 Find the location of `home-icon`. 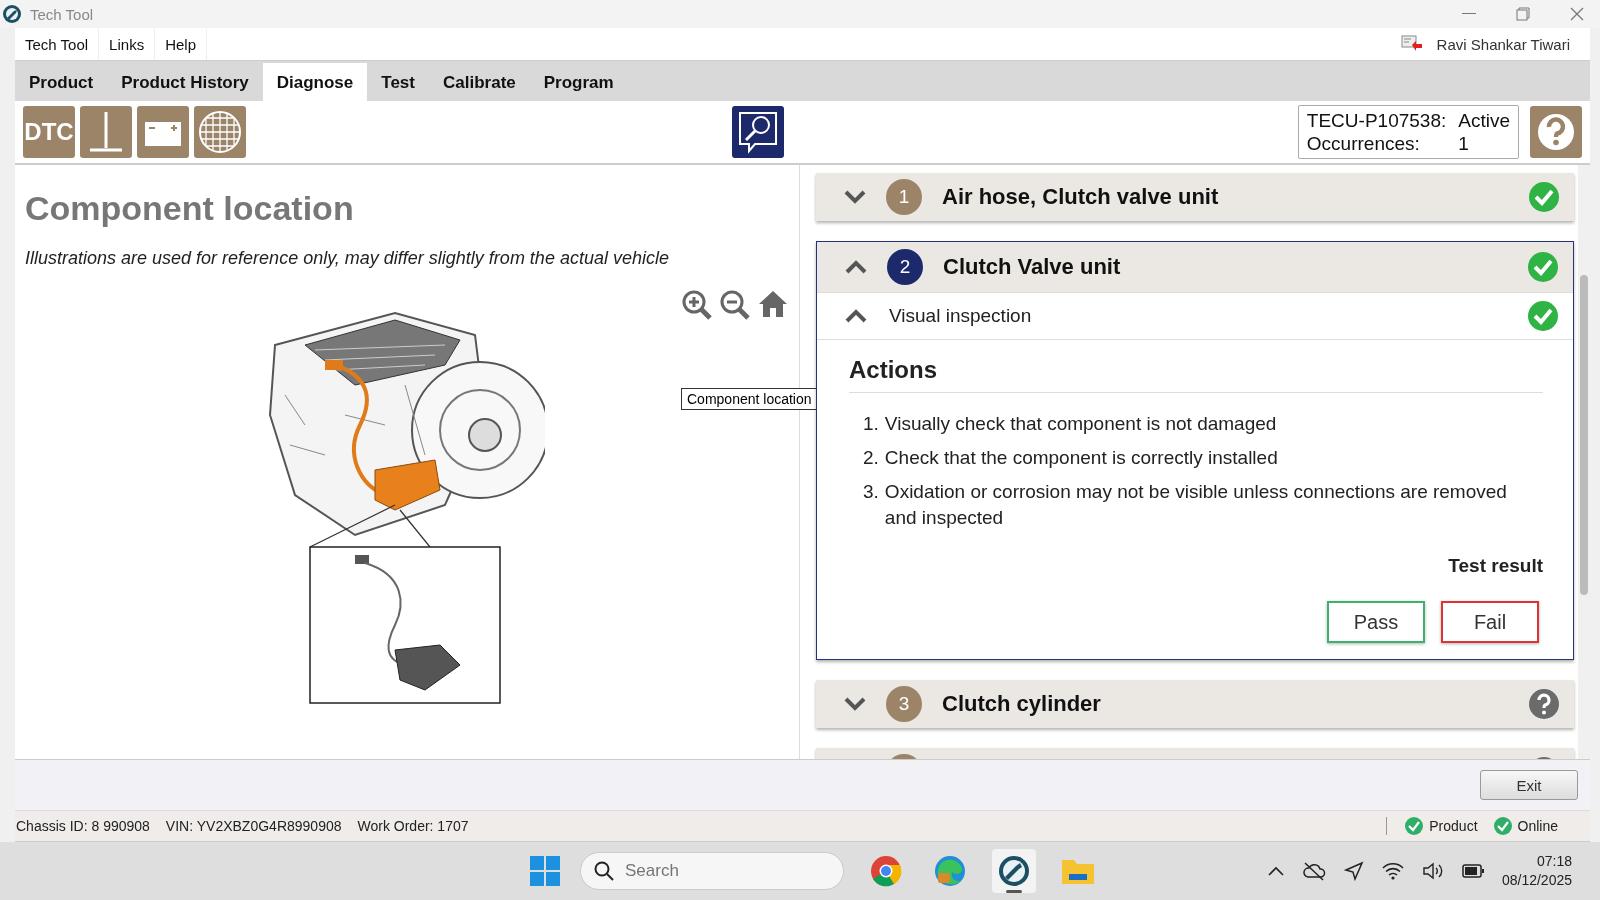

home-icon is located at coordinates (773, 304).